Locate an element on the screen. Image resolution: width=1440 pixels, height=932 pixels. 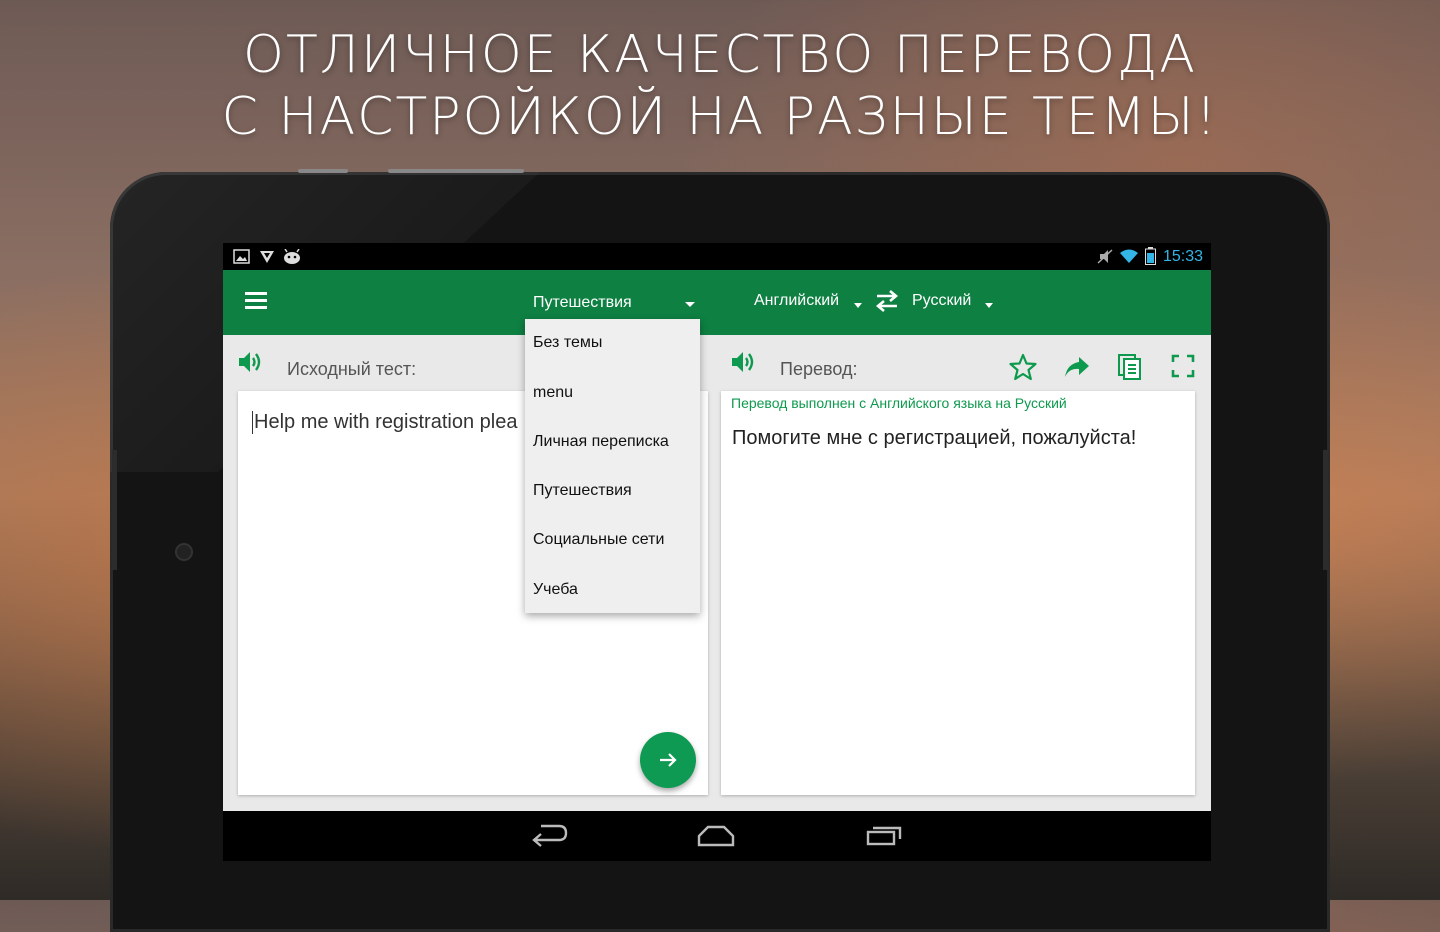
favorite-star-icon is located at coordinates (1023, 367).